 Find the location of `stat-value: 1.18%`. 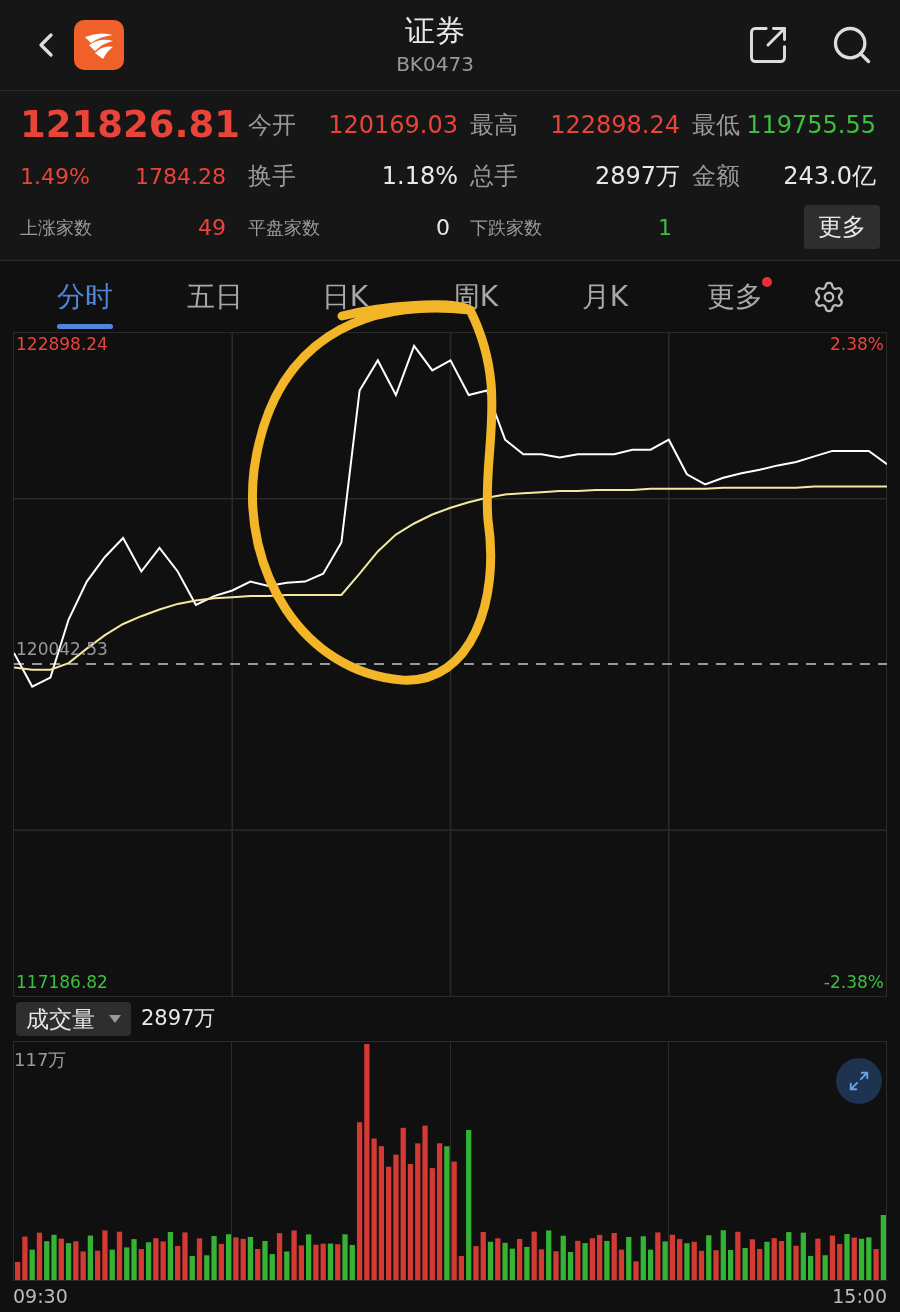

stat-value: 1.18% is located at coordinates (419, 176).